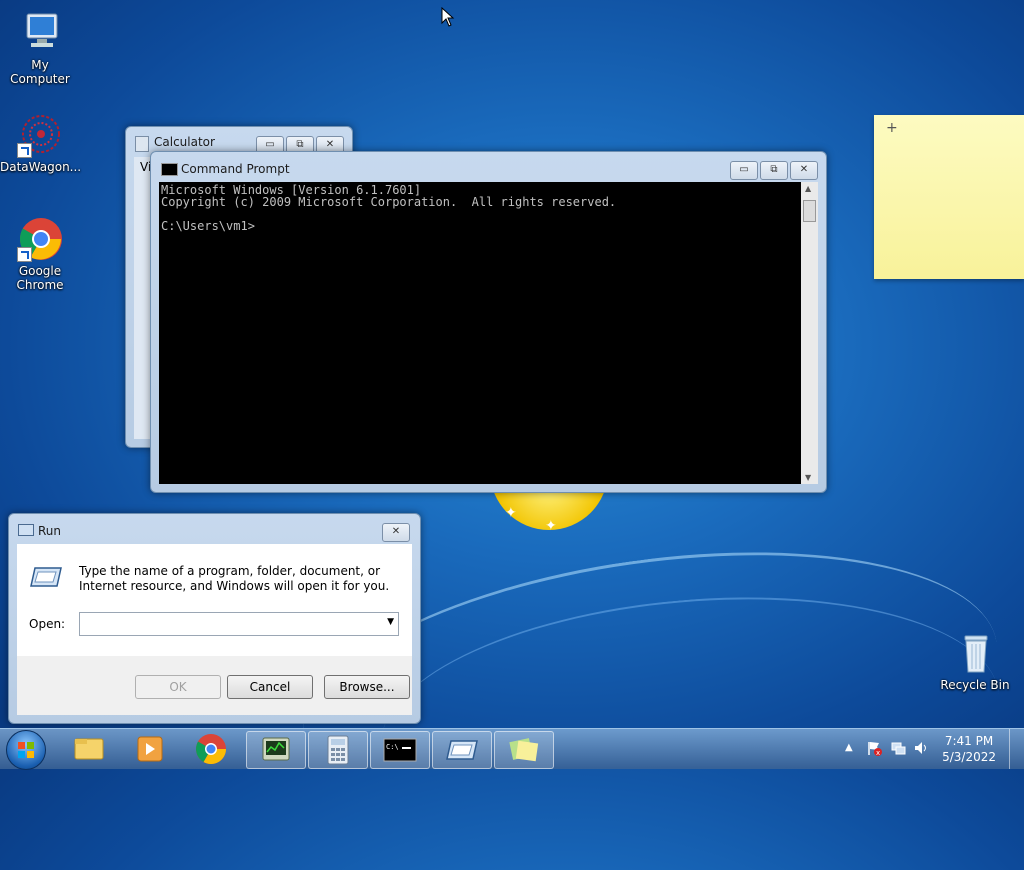 This screenshot has width=1024, height=870. I want to click on task-manager-icon, so click(276, 749).